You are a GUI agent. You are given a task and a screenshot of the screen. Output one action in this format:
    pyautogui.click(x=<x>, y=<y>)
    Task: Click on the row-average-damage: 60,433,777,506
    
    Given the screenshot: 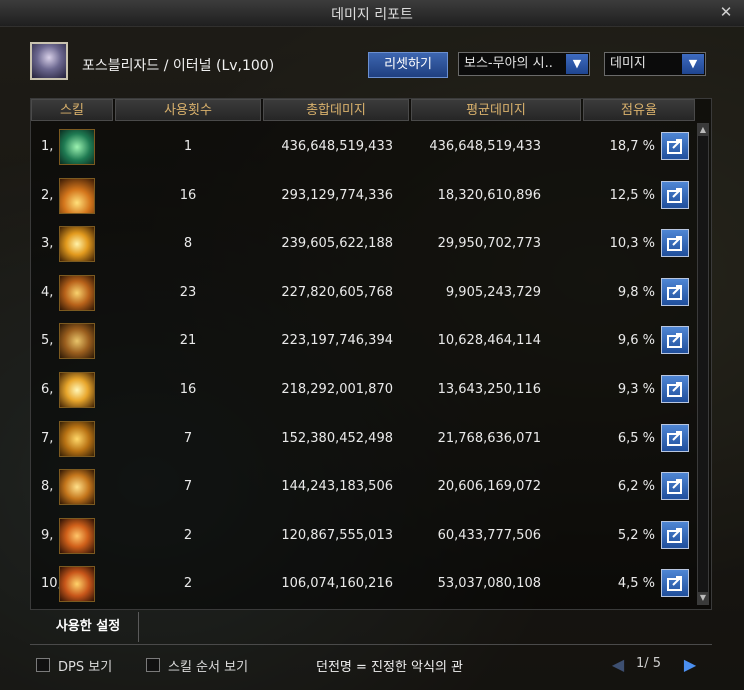 What is the action you would take?
    pyautogui.click(x=489, y=535)
    